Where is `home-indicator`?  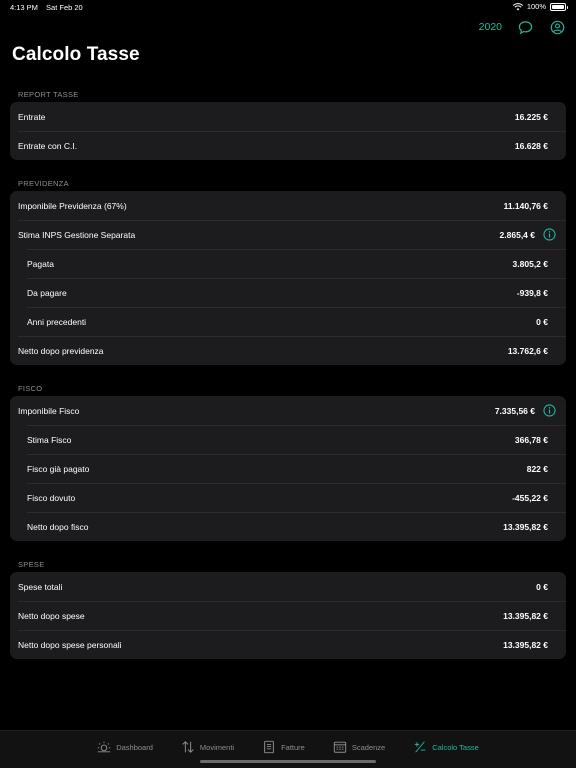
home-indicator is located at coordinates (288, 761).